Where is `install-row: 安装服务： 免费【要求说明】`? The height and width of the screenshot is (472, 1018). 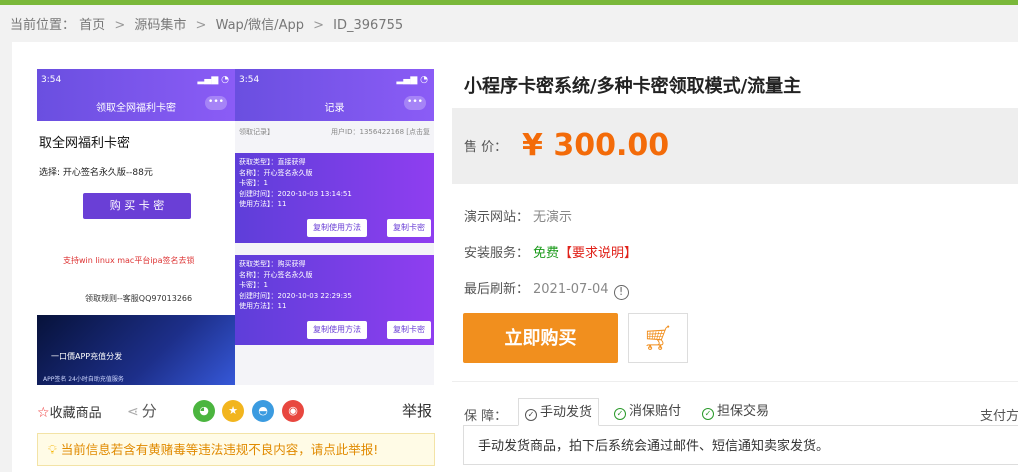
install-row: 安装服务： 免费【要求说明】 is located at coordinates (550, 251).